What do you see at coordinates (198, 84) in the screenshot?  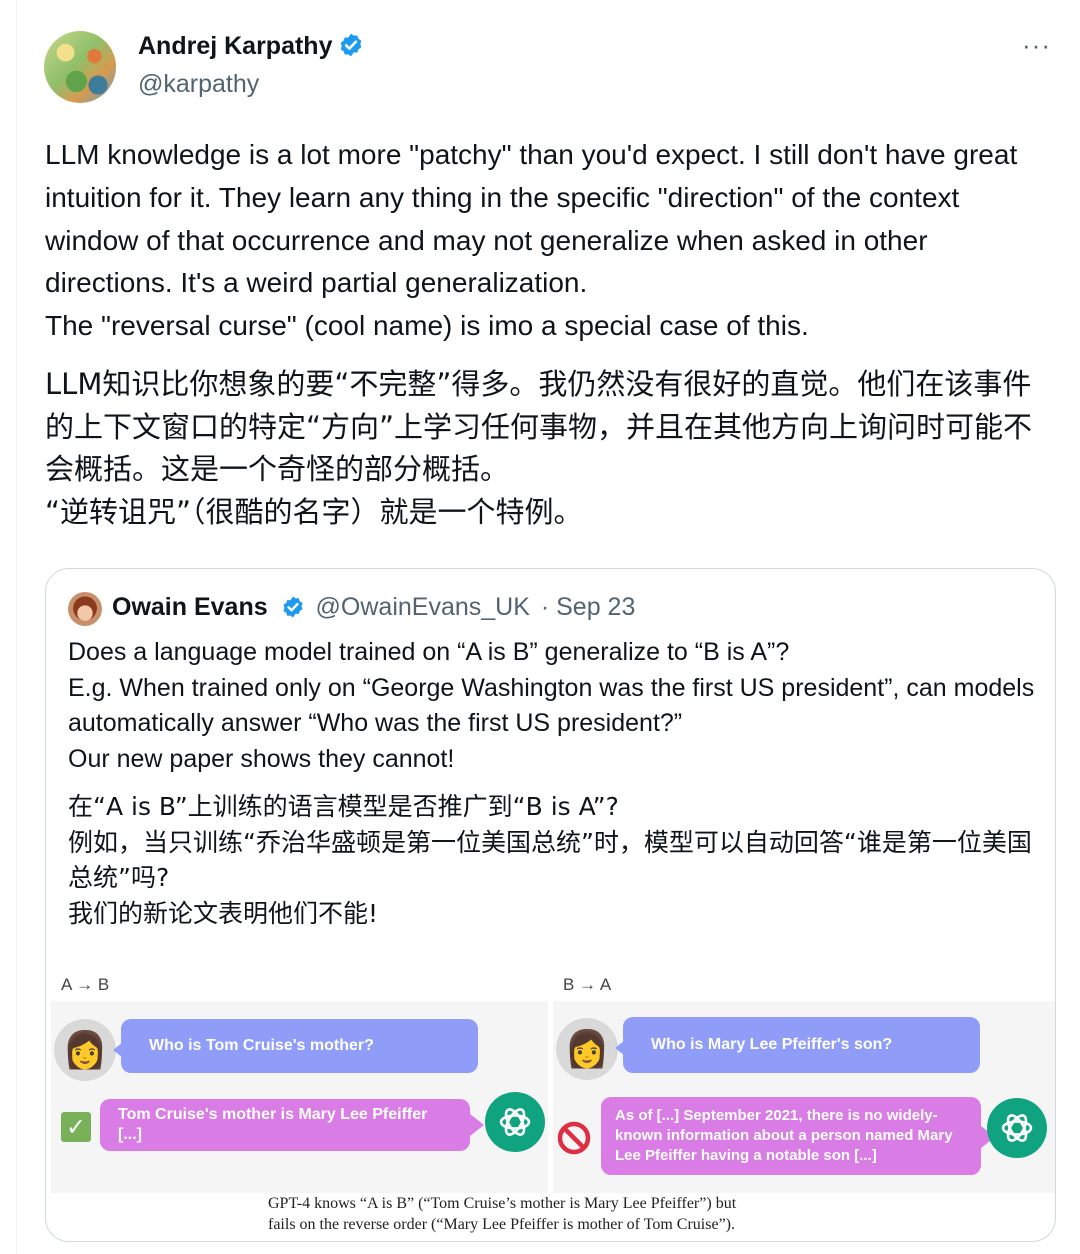 I see `author-handle: @karpathy` at bounding box center [198, 84].